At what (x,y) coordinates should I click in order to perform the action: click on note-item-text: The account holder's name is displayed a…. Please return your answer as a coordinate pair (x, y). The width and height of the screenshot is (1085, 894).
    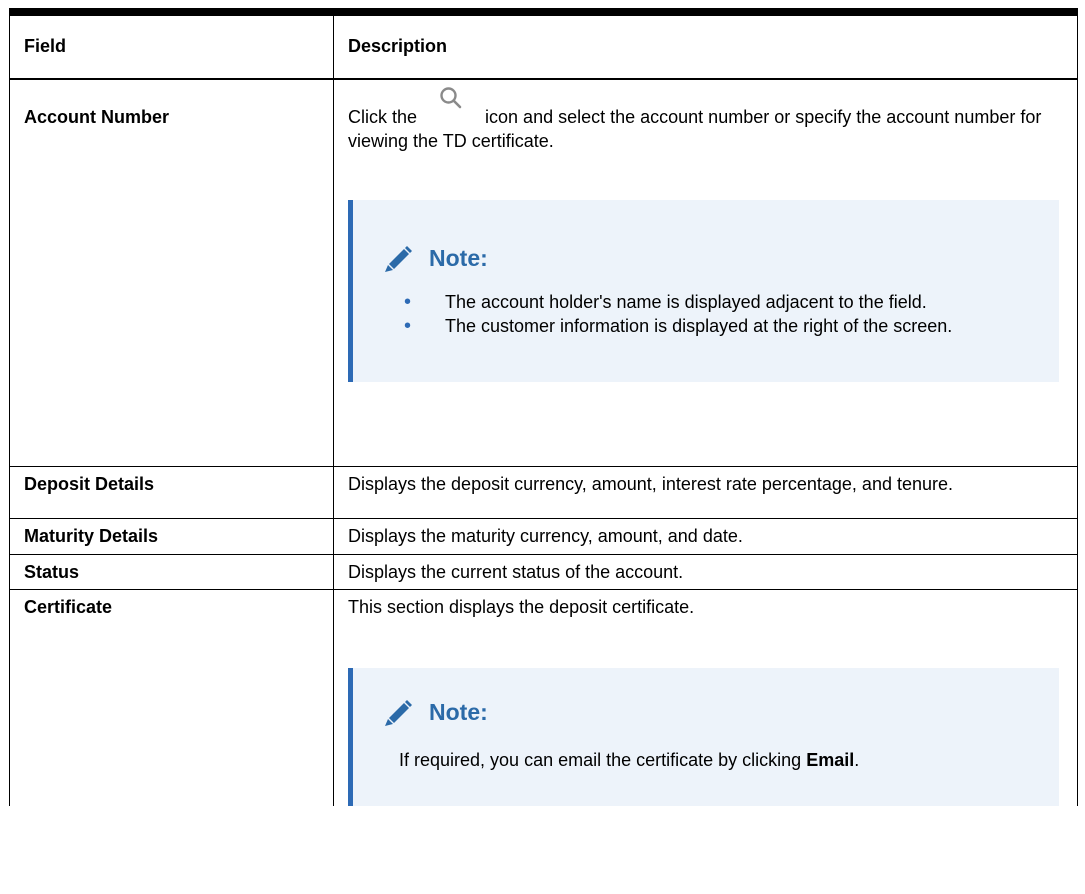
    Looking at the image, I should click on (686, 302).